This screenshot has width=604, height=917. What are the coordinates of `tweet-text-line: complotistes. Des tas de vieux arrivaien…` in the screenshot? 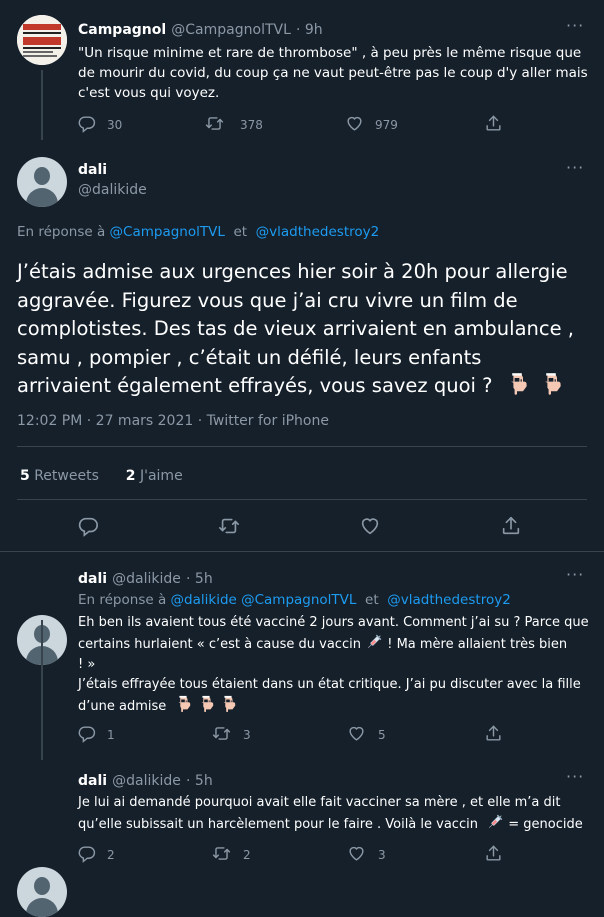 It's located at (295, 328).